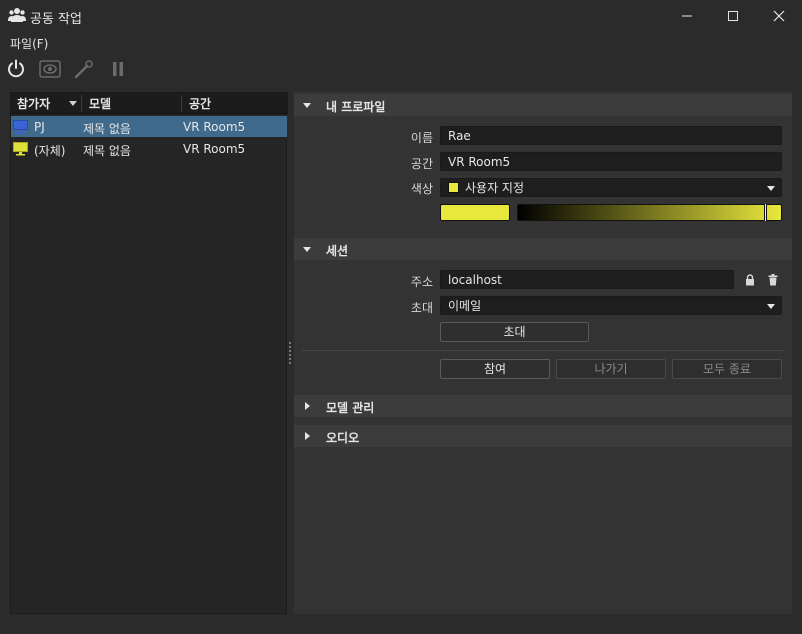  Describe the element at coordinates (765, 212) in the screenshot. I see `slider-handle` at that location.